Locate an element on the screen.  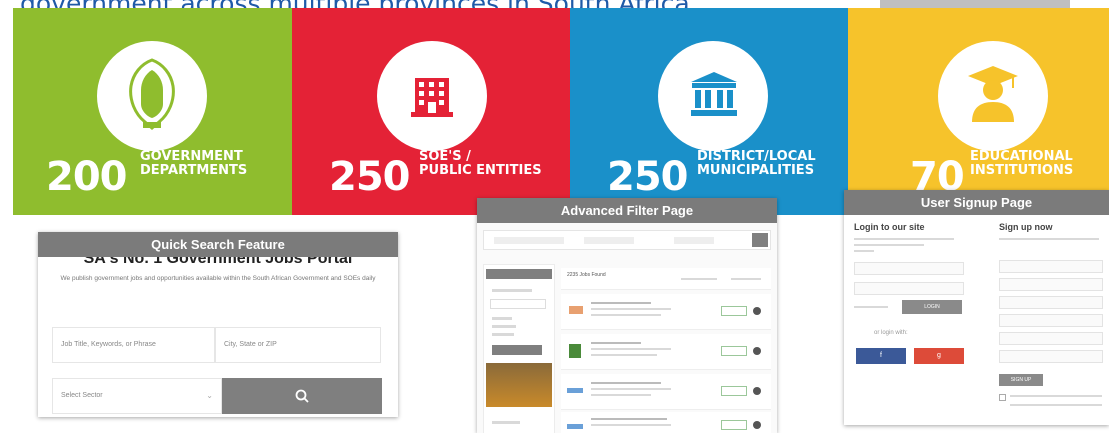
stat-label-line1: SOE'S / is located at coordinates (445, 156).